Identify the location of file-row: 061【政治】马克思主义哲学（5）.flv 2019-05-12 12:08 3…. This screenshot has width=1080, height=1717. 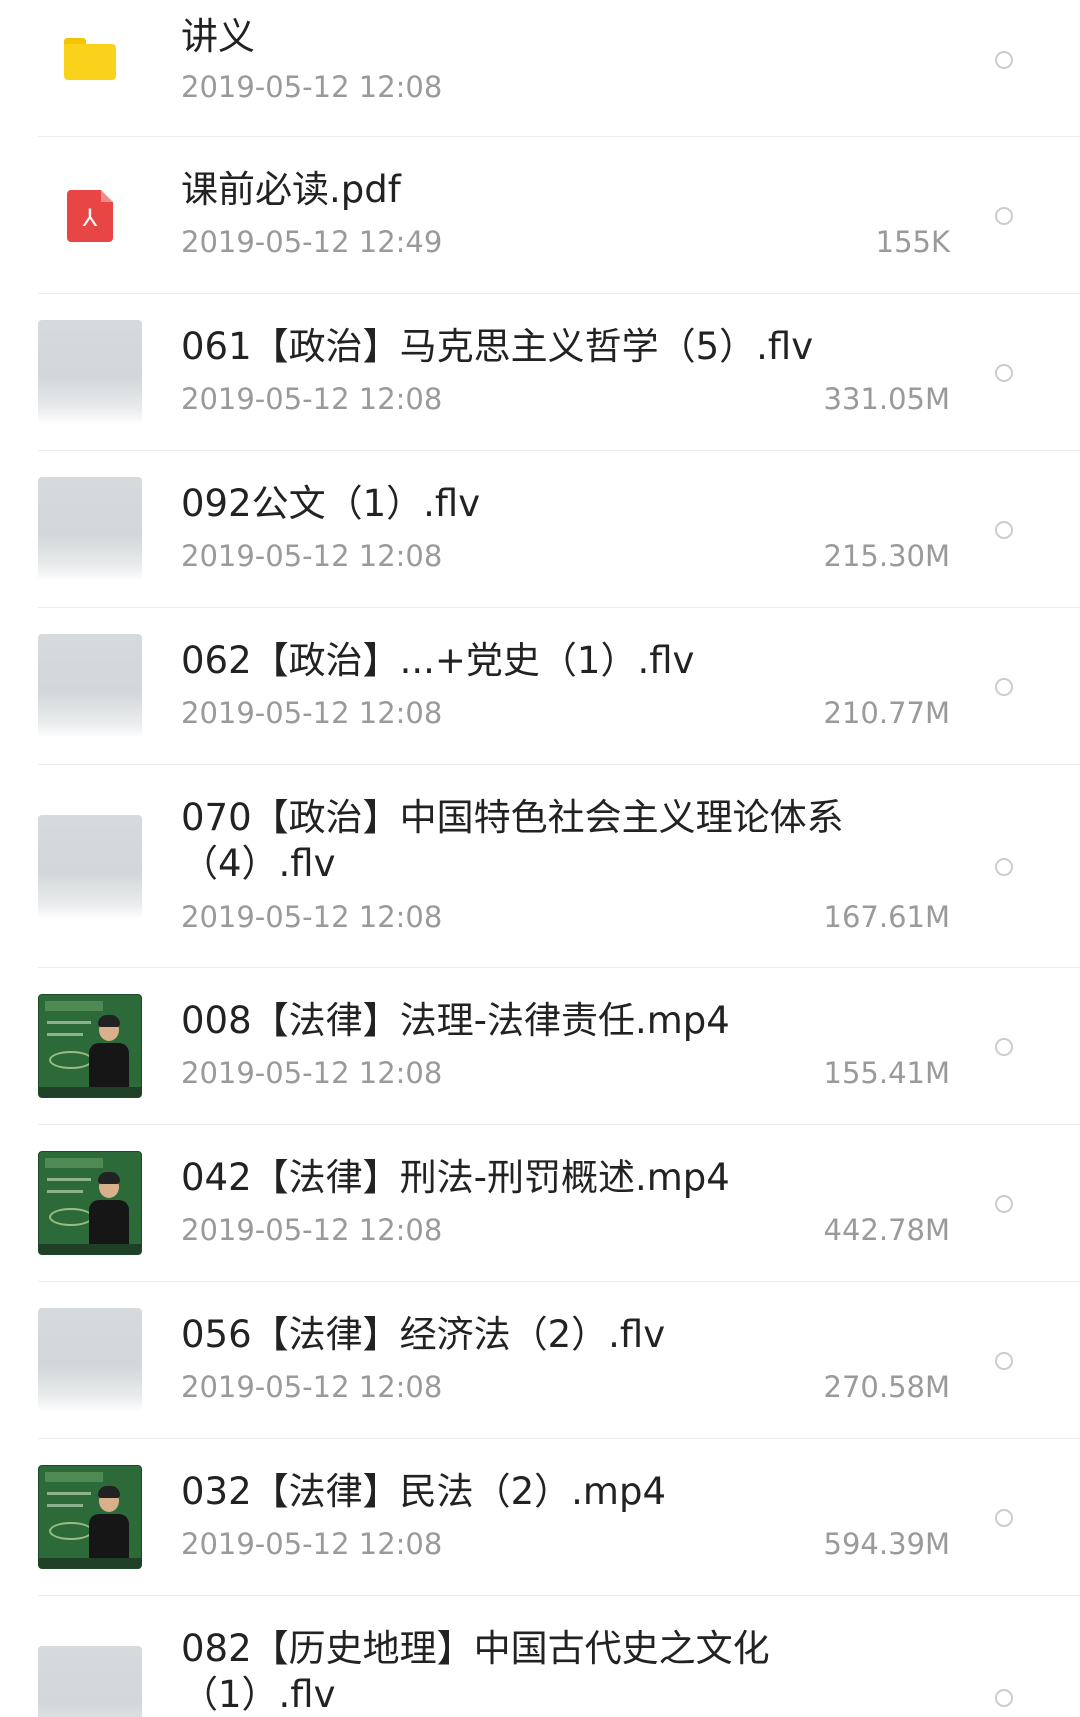
(540, 372).